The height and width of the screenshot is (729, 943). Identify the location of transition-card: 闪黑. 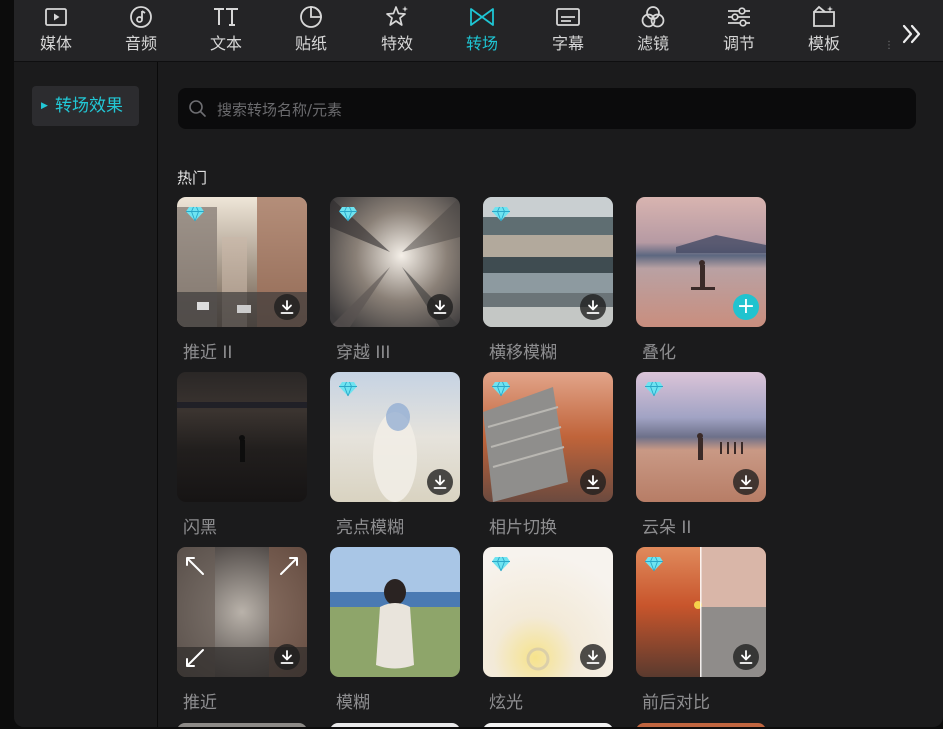
(242, 458).